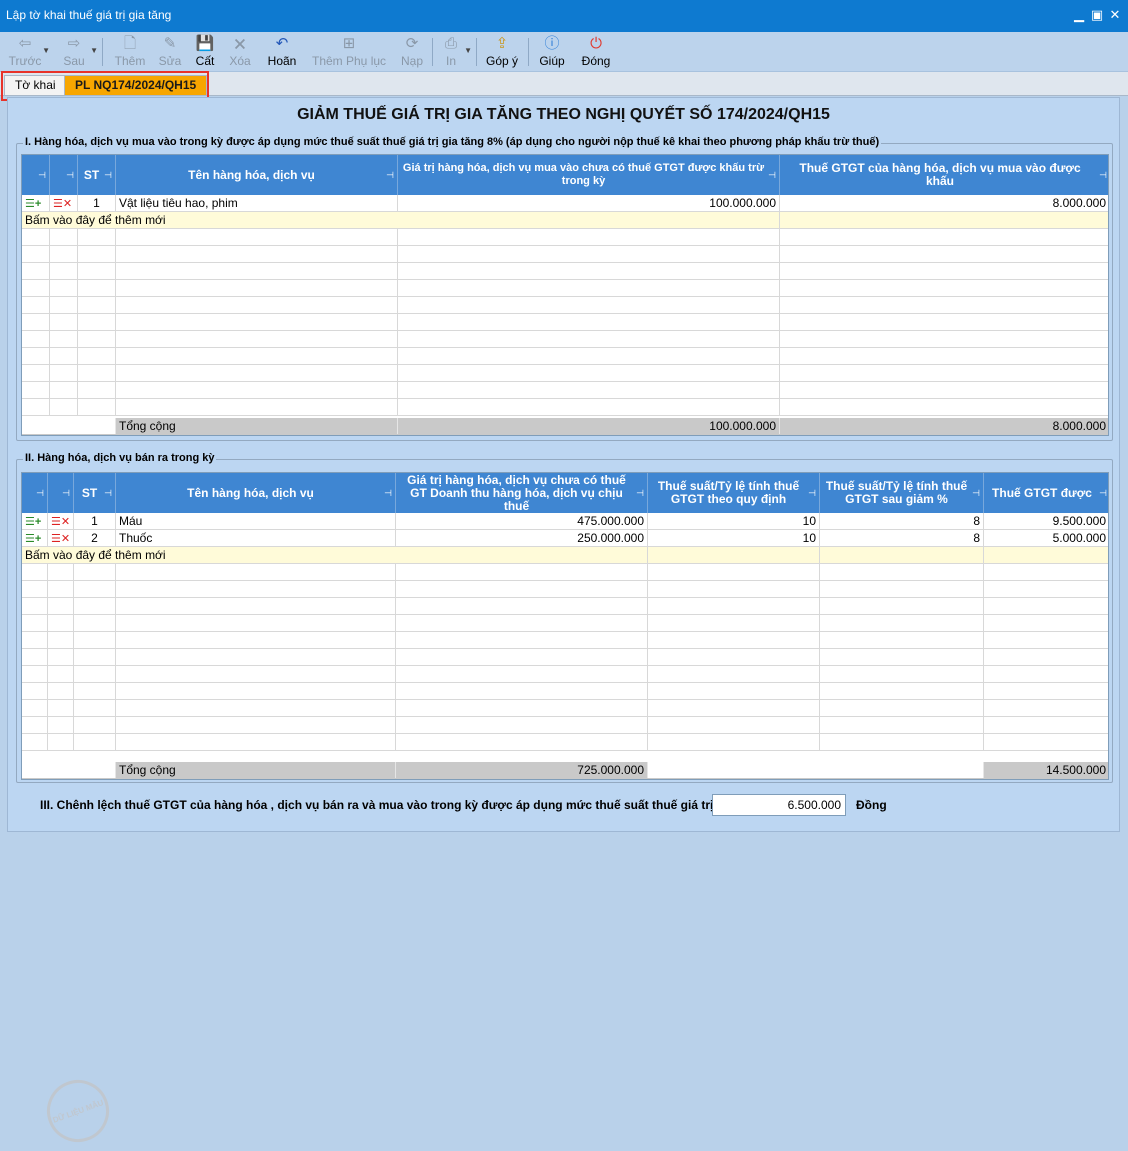  Describe the element at coordinates (74, 43) in the screenshot. I see `arrow-right-icon: ⇨` at that location.